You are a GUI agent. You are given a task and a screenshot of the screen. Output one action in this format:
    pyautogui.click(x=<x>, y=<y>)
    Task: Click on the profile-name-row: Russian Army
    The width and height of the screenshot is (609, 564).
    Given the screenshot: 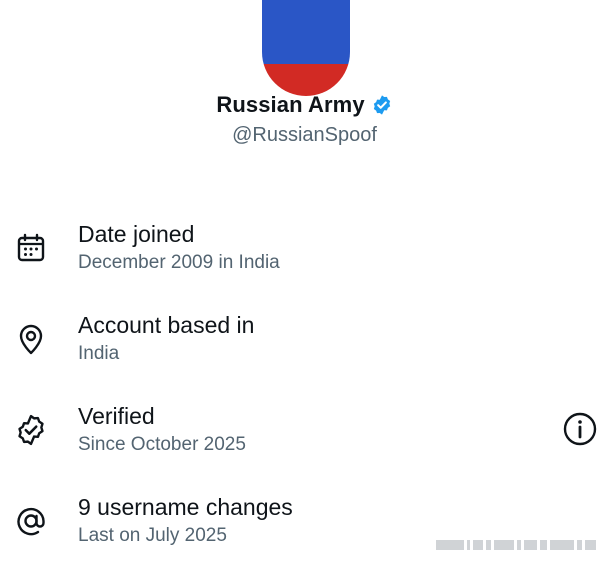 What is the action you would take?
    pyautogui.click(x=304, y=105)
    